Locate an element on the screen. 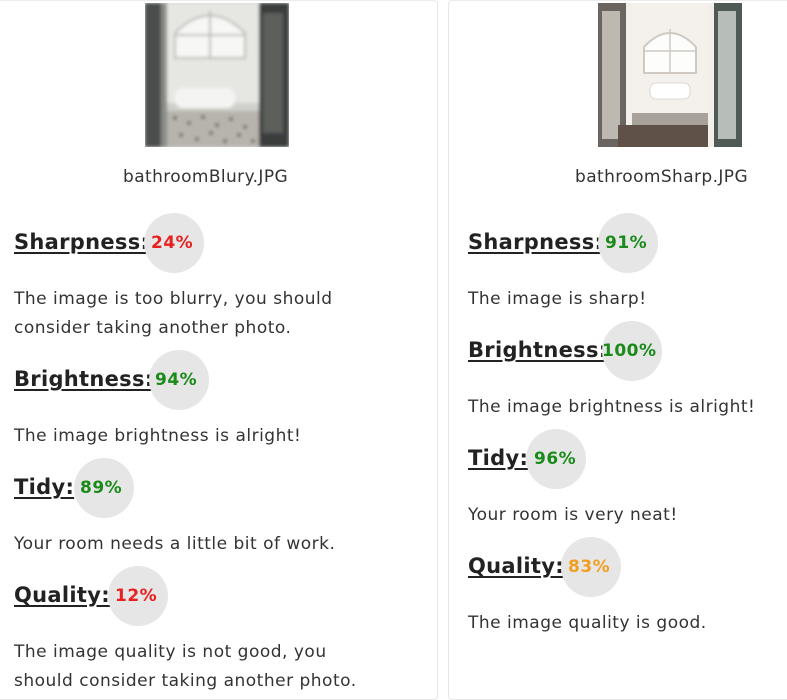 The width and height of the screenshot is (787, 700). score-value: 96% is located at coordinates (555, 459).